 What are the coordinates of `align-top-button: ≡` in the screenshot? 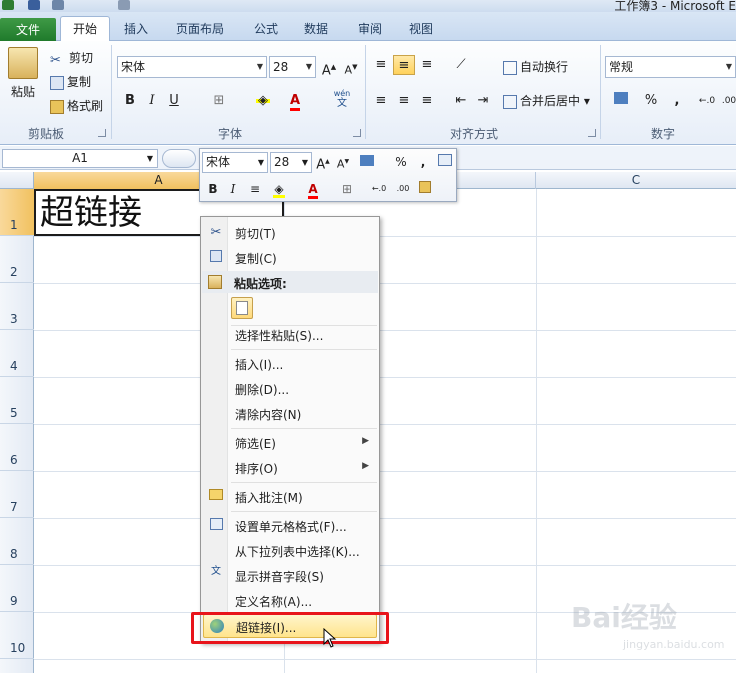 It's located at (381, 65).